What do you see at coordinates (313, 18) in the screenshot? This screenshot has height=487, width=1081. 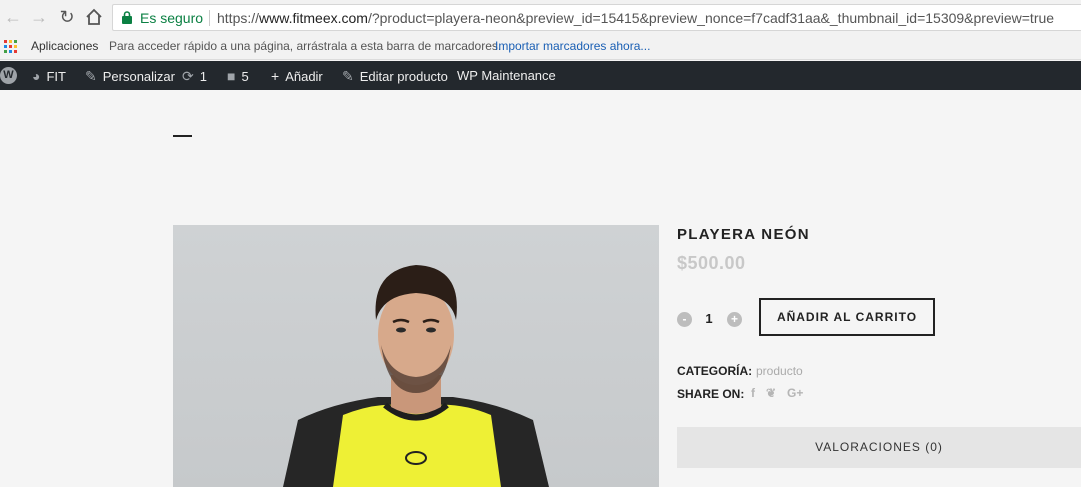 I see `url-host: www.fitmeex.com` at bounding box center [313, 18].